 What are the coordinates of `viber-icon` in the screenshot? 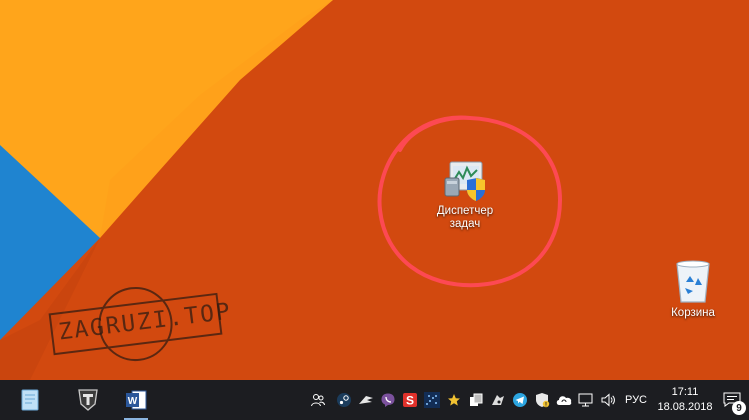 It's located at (388, 400).